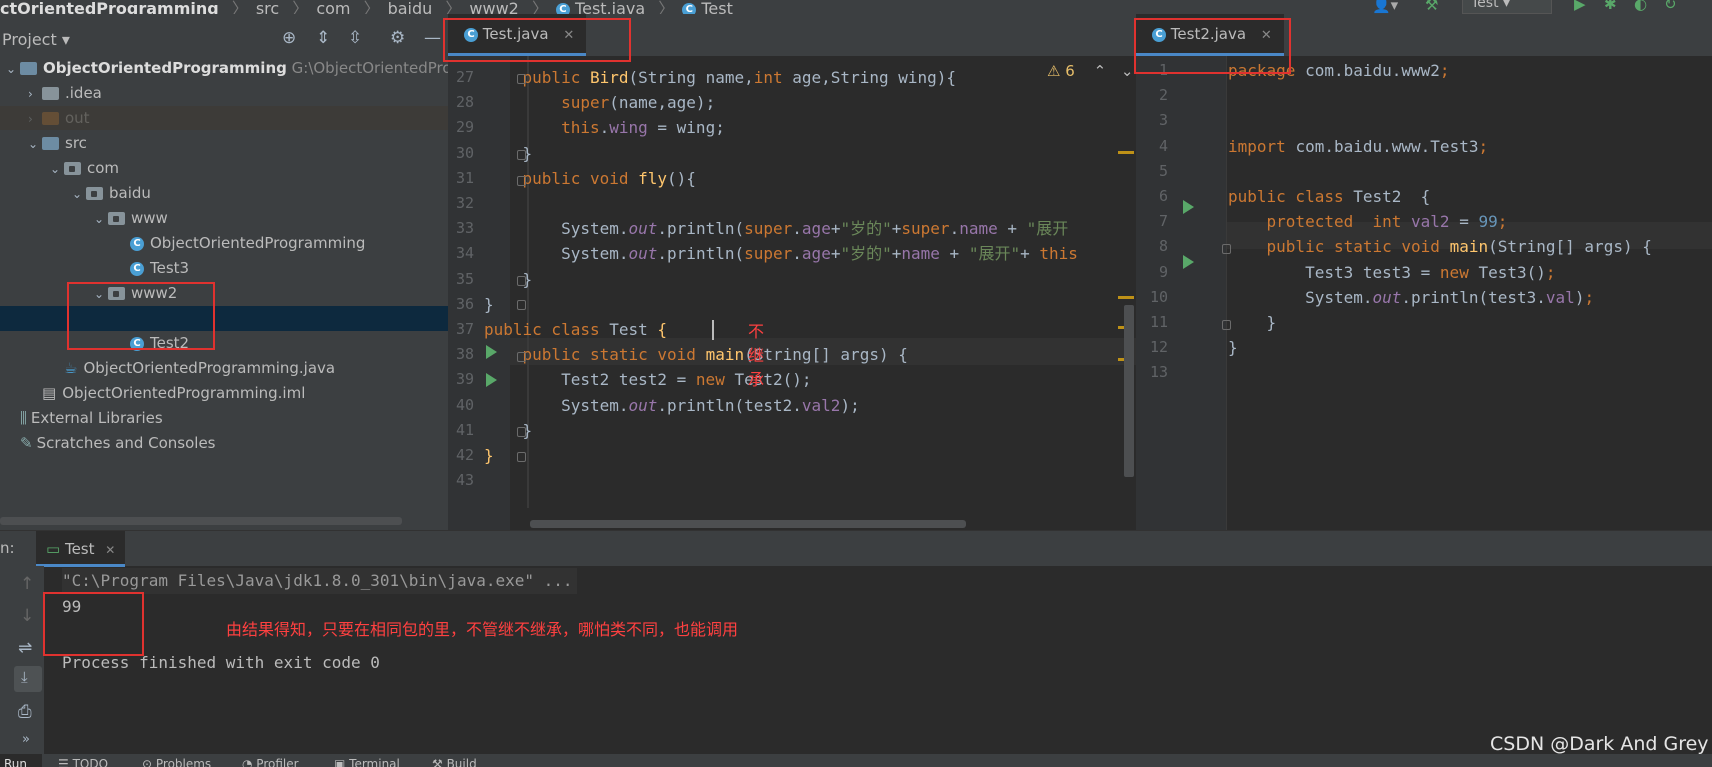 This screenshot has width=1712, height=767. What do you see at coordinates (1391, 272) in the screenshot?
I see `code-line: Test3 test3 = new Test3();` at bounding box center [1391, 272].